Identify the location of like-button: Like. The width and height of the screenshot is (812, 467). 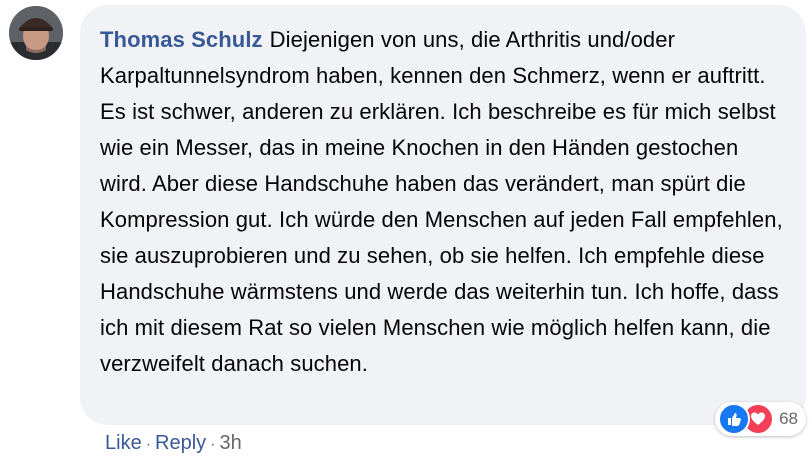
(123, 443).